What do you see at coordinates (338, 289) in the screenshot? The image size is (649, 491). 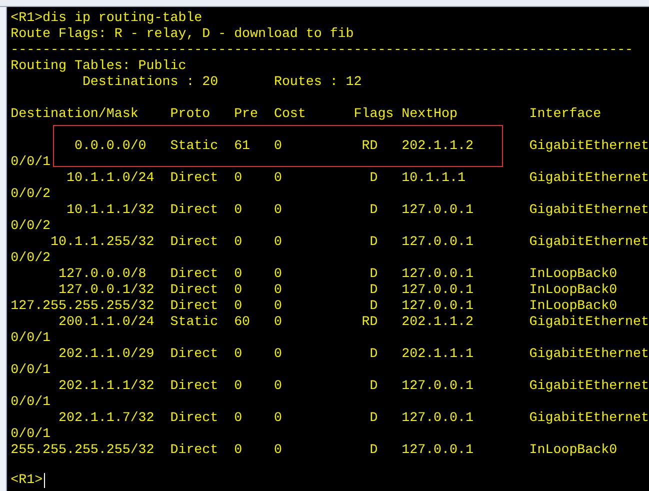 I see `terminal-line: 127.0.0.1/32 Direct 0 0 D 127.0.0.1 InLoopBack0` at bounding box center [338, 289].